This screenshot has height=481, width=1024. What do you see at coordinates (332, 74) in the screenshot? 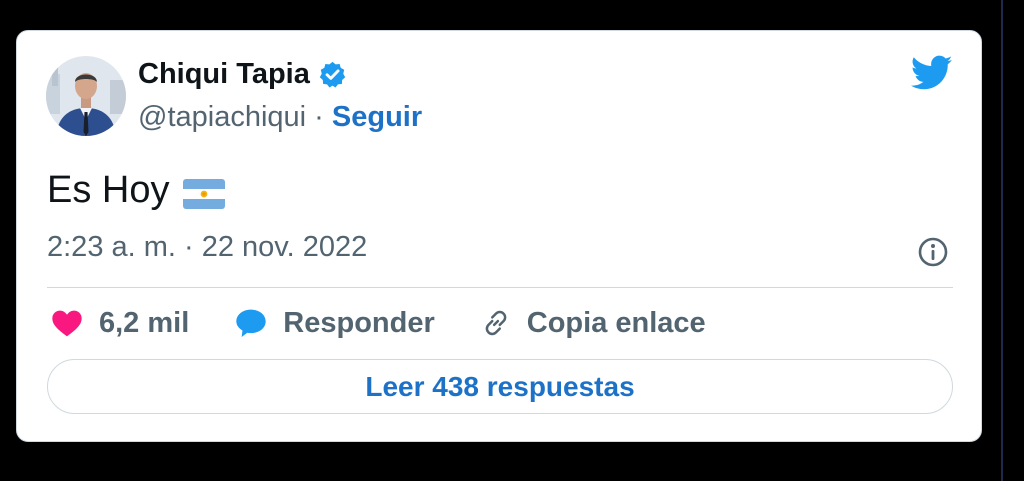
I see `verified-badge-icon` at bounding box center [332, 74].